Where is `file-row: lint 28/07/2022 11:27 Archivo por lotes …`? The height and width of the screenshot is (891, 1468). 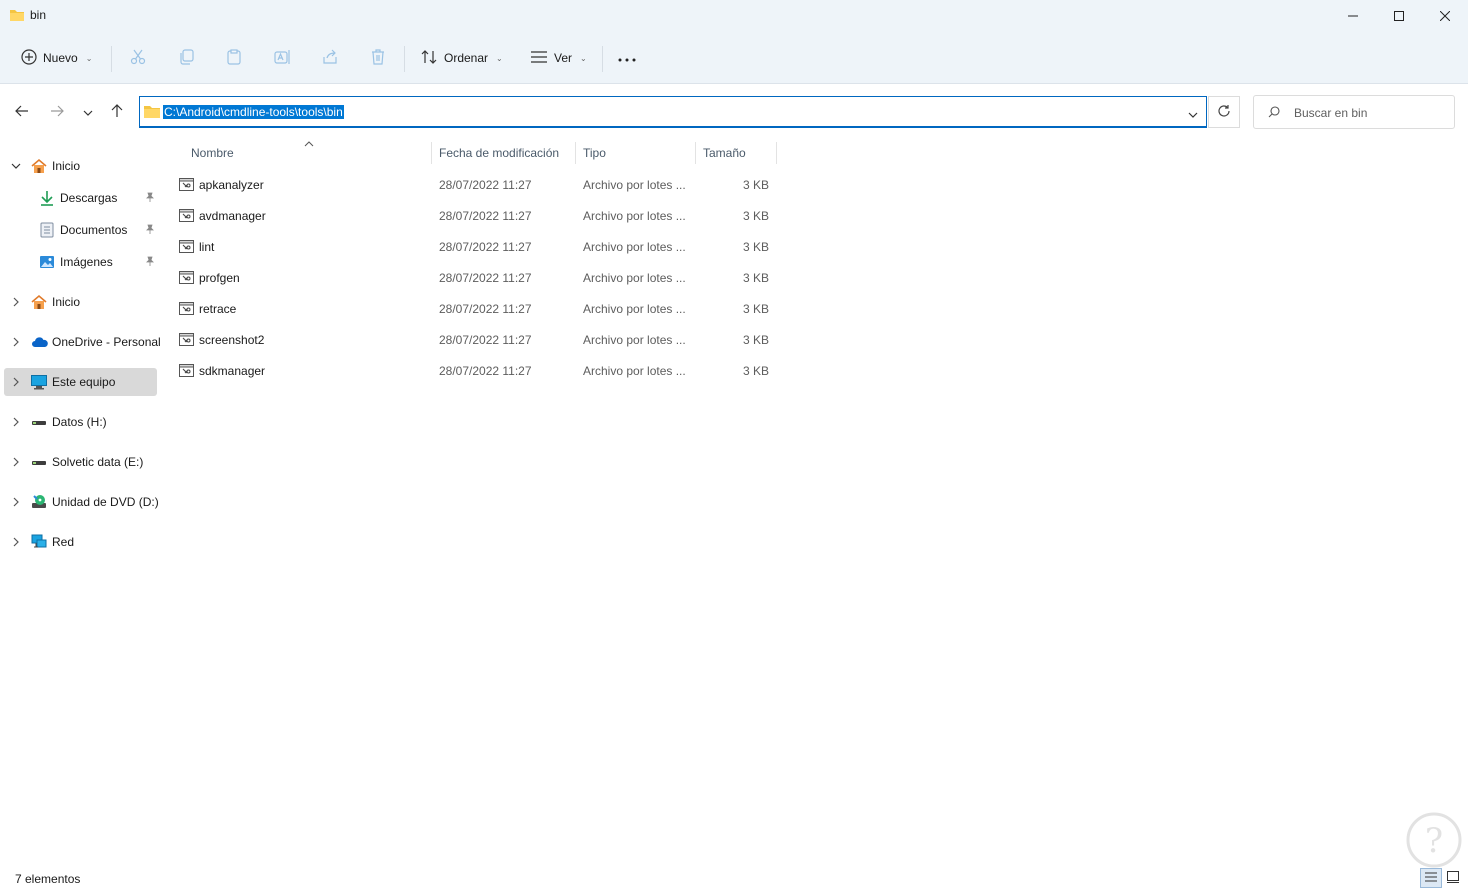 file-row: lint 28/07/2022 11:27 Archivo por lotes … is located at coordinates (474, 247).